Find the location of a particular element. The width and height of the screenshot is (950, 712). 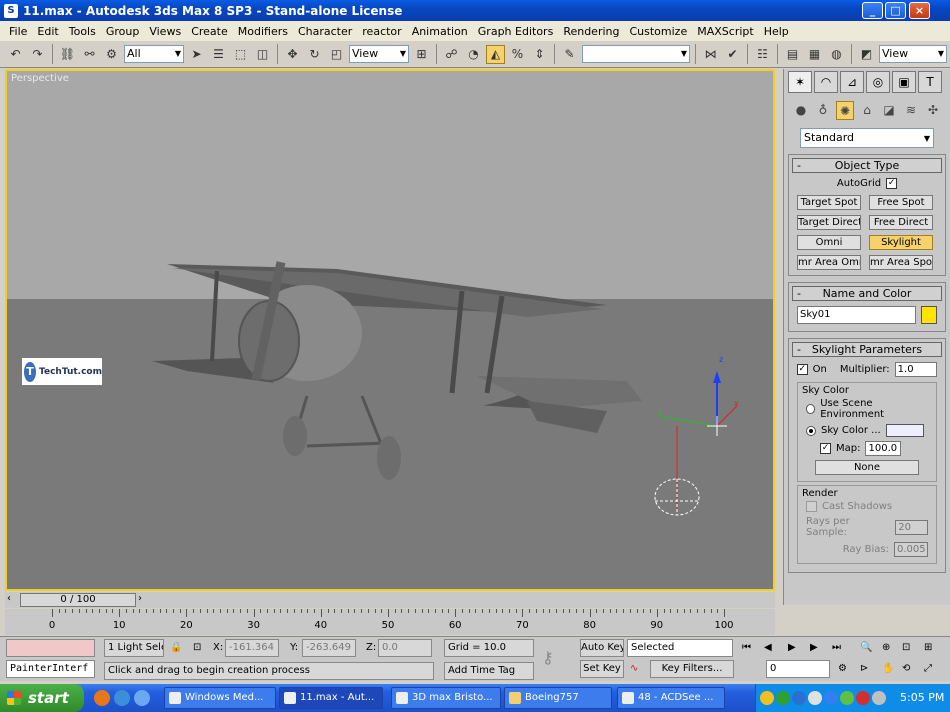

schematic-view-icon: ▦ is located at coordinates (814, 54).